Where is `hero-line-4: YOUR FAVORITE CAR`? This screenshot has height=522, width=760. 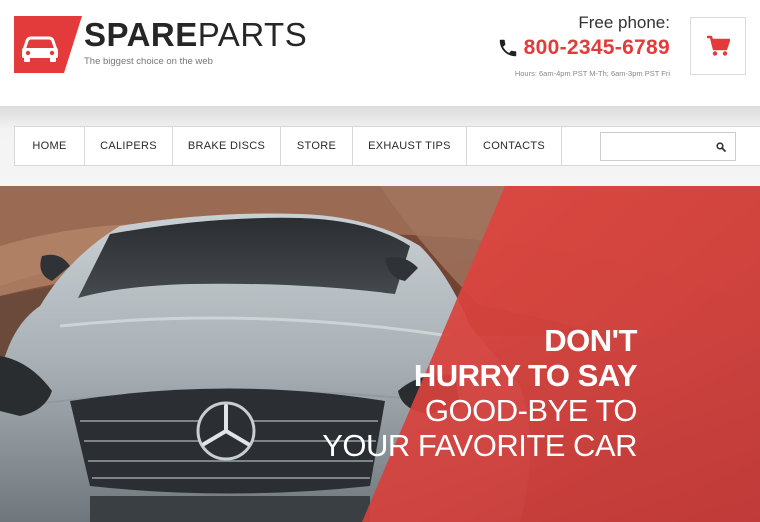
hero-line-4: YOUR FAVORITE CAR is located at coordinates (479, 445).